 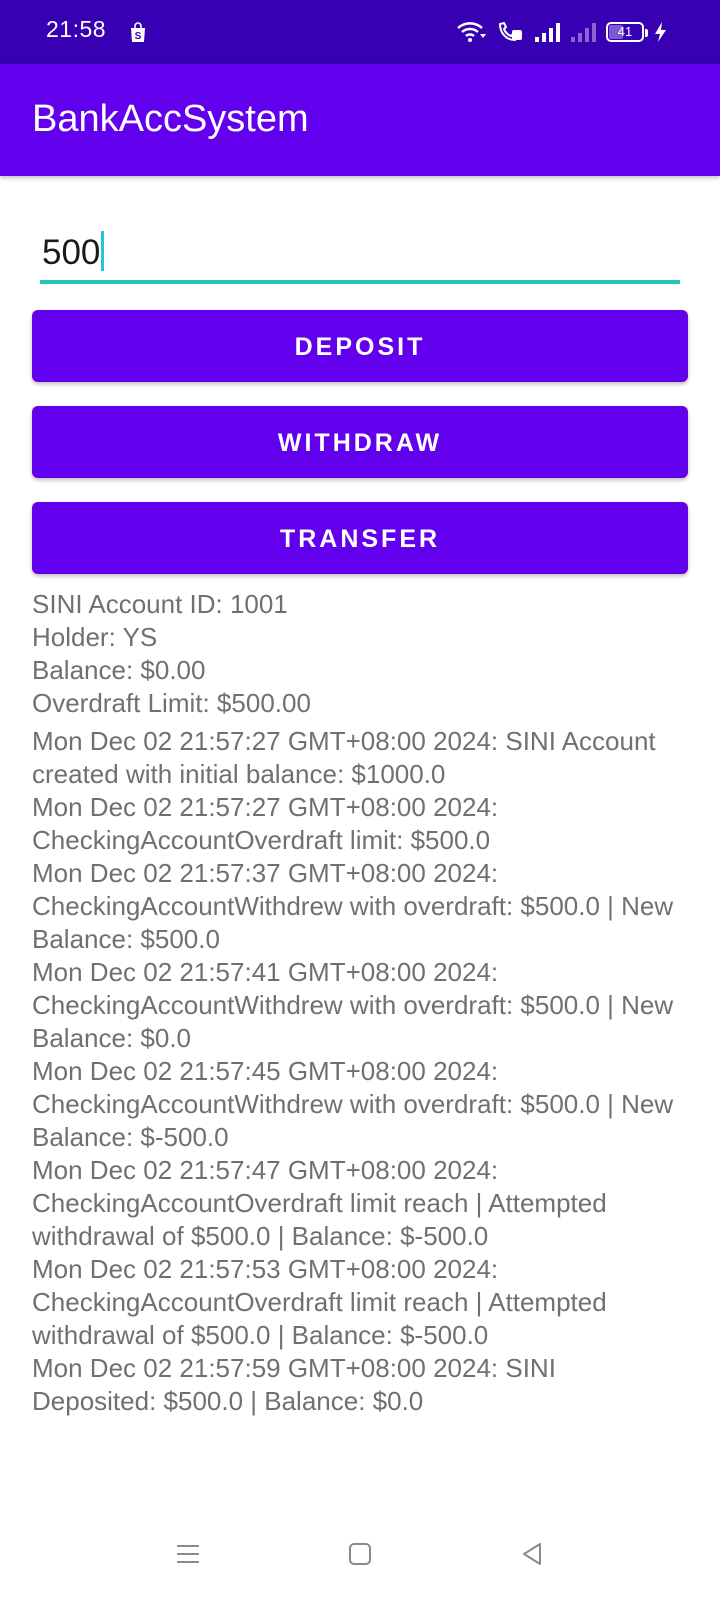 I want to click on home-square-icon, so click(x=360, y=1554).